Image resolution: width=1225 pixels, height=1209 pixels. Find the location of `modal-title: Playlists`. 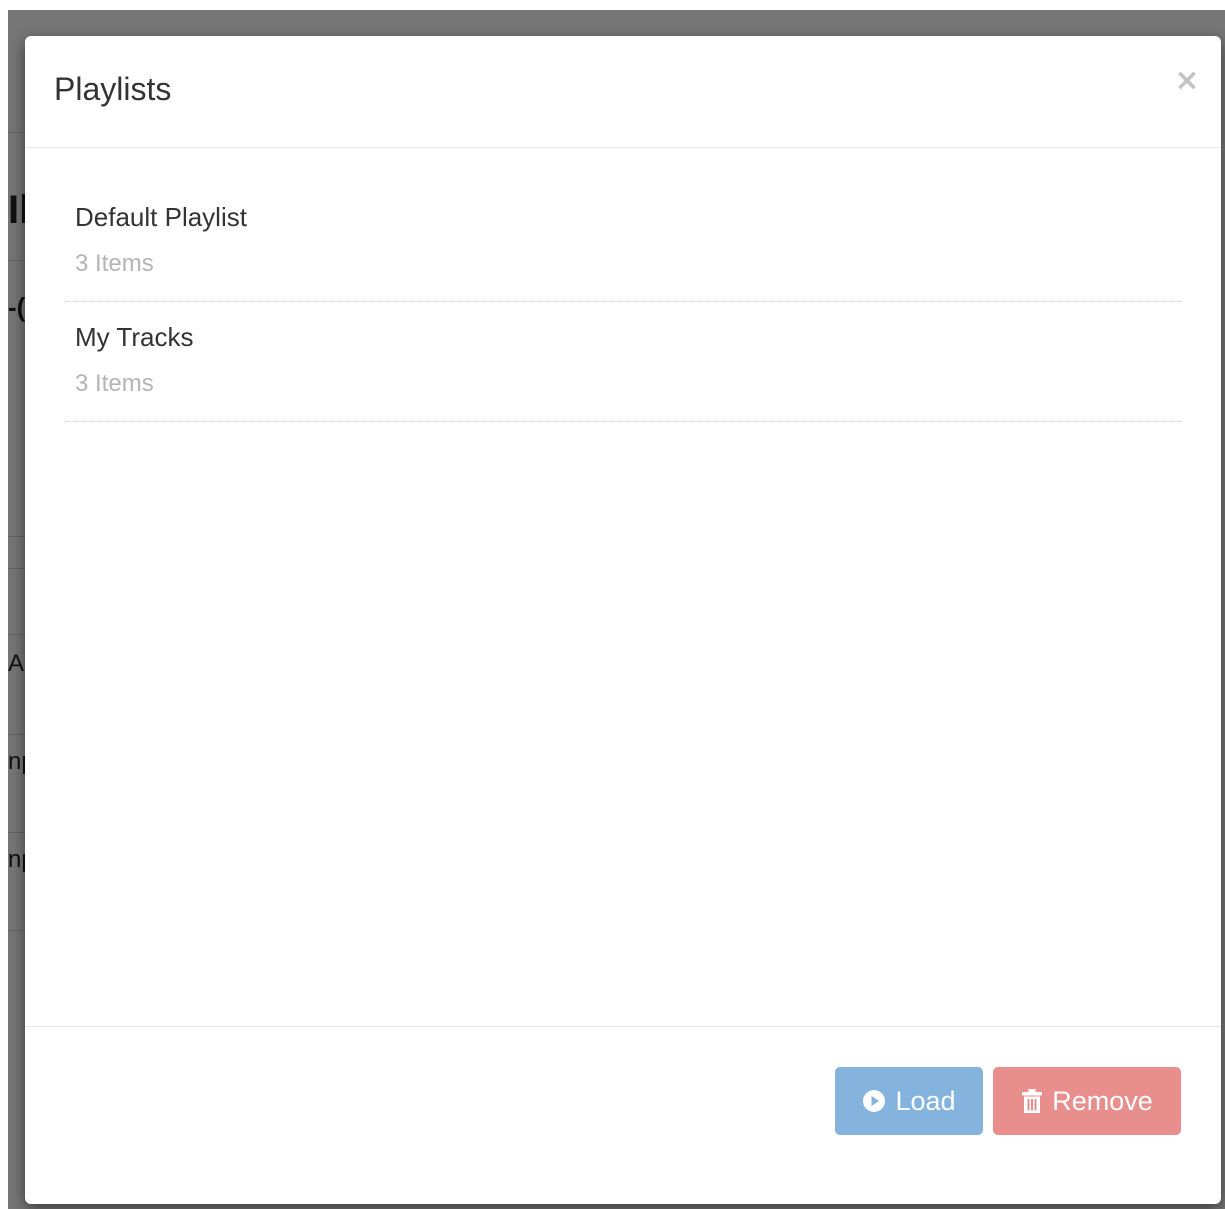

modal-title: Playlists is located at coordinates (113, 89).